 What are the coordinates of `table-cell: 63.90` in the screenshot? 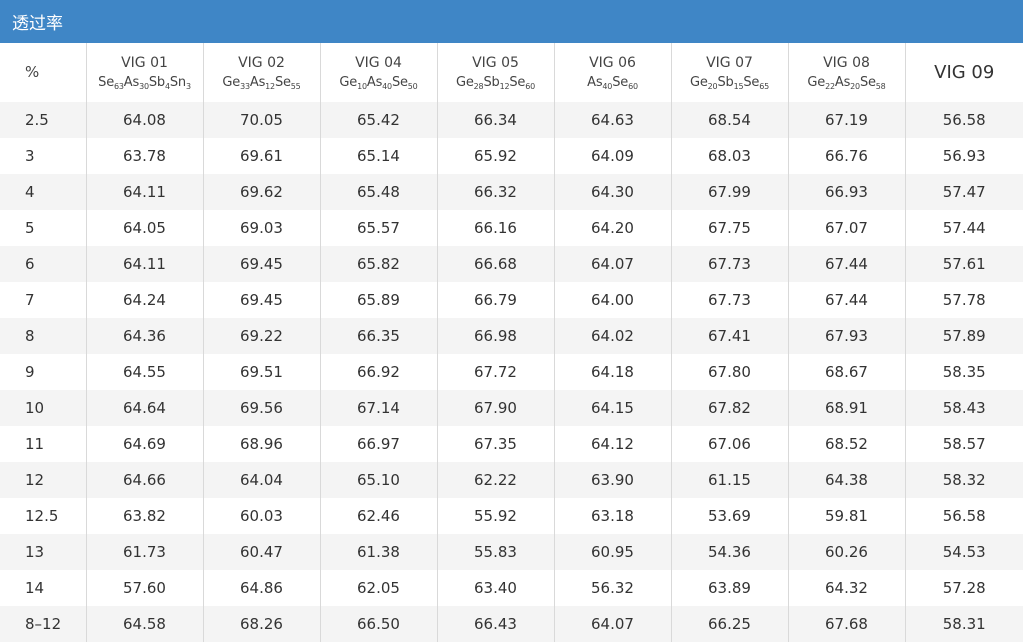 It's located at (612, 480).